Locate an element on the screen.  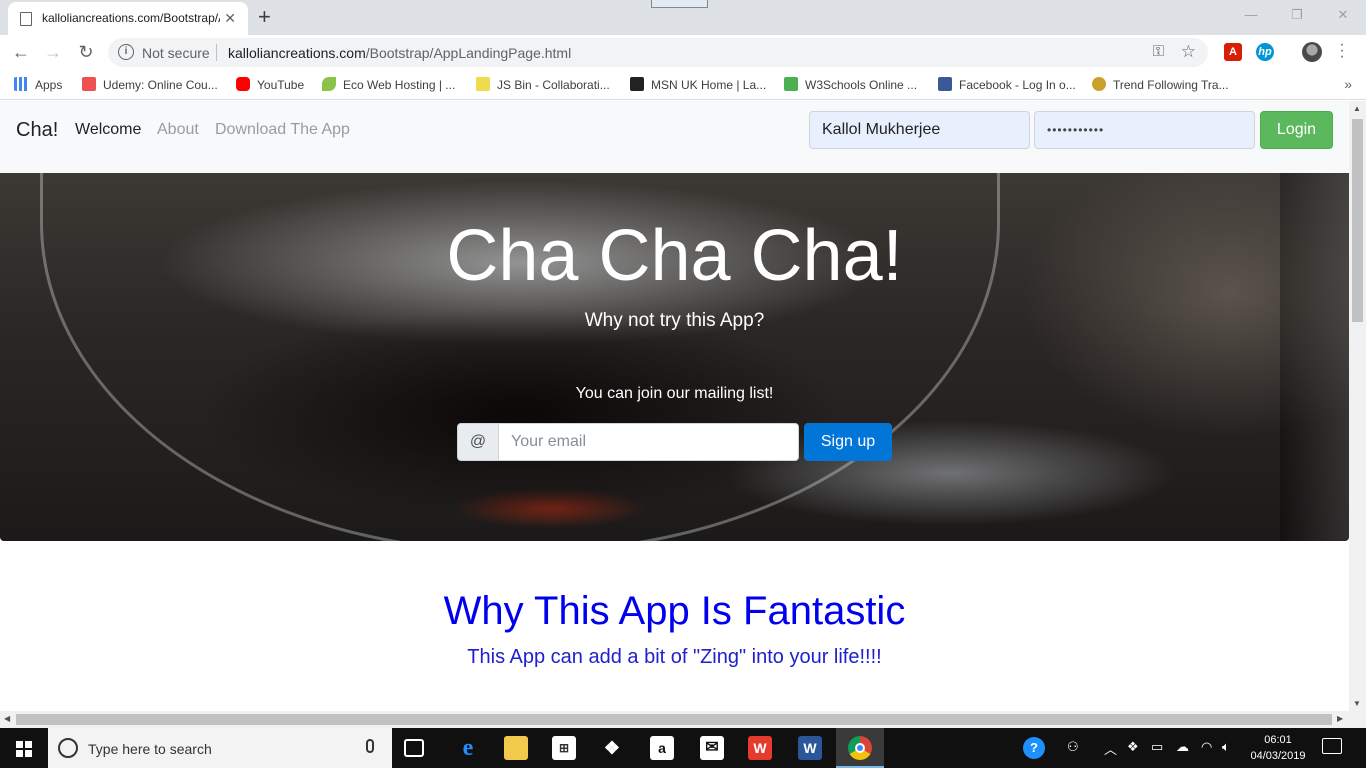
close-window-icon: ✕ is located at coordinates (1343, 15).